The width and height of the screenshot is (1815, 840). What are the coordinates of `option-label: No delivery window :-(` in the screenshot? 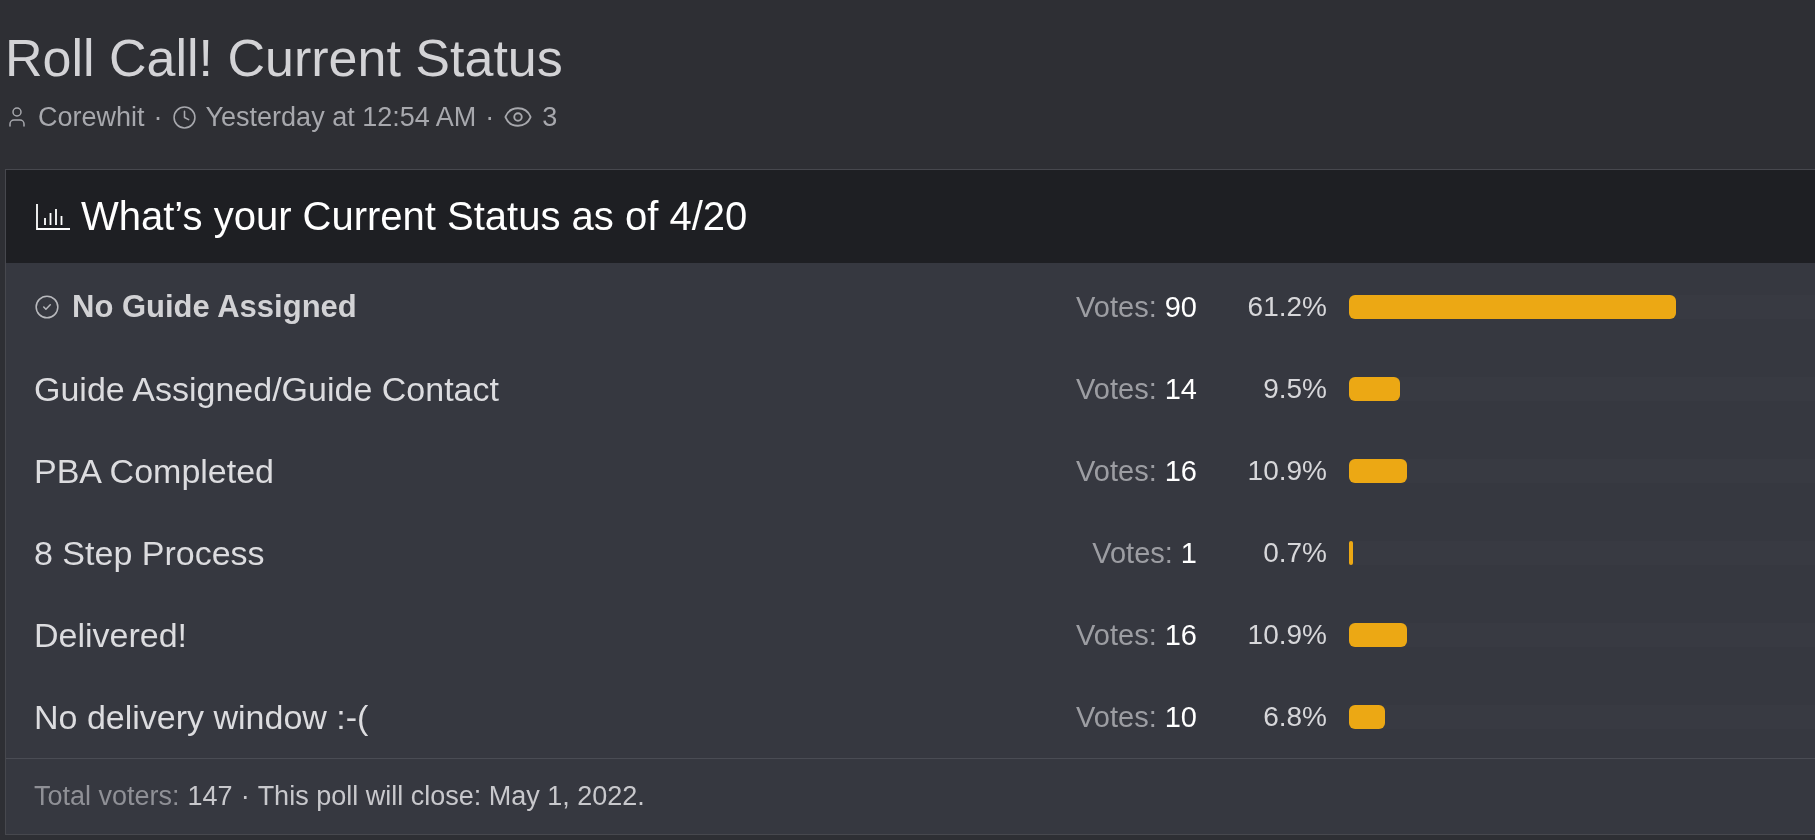 It's located at (201, 717).